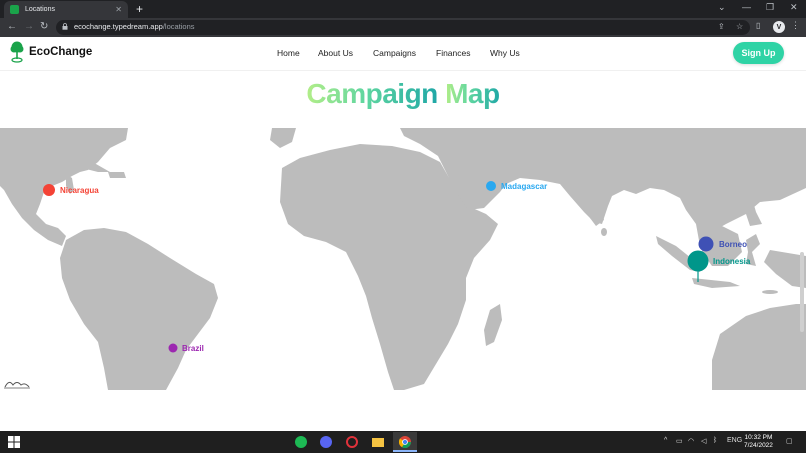 This screenshot has width=806, height=453. Describe the element at coordinates (758, 445) in the screenshot. I see `clock-date: 7/24/2022` at that location.